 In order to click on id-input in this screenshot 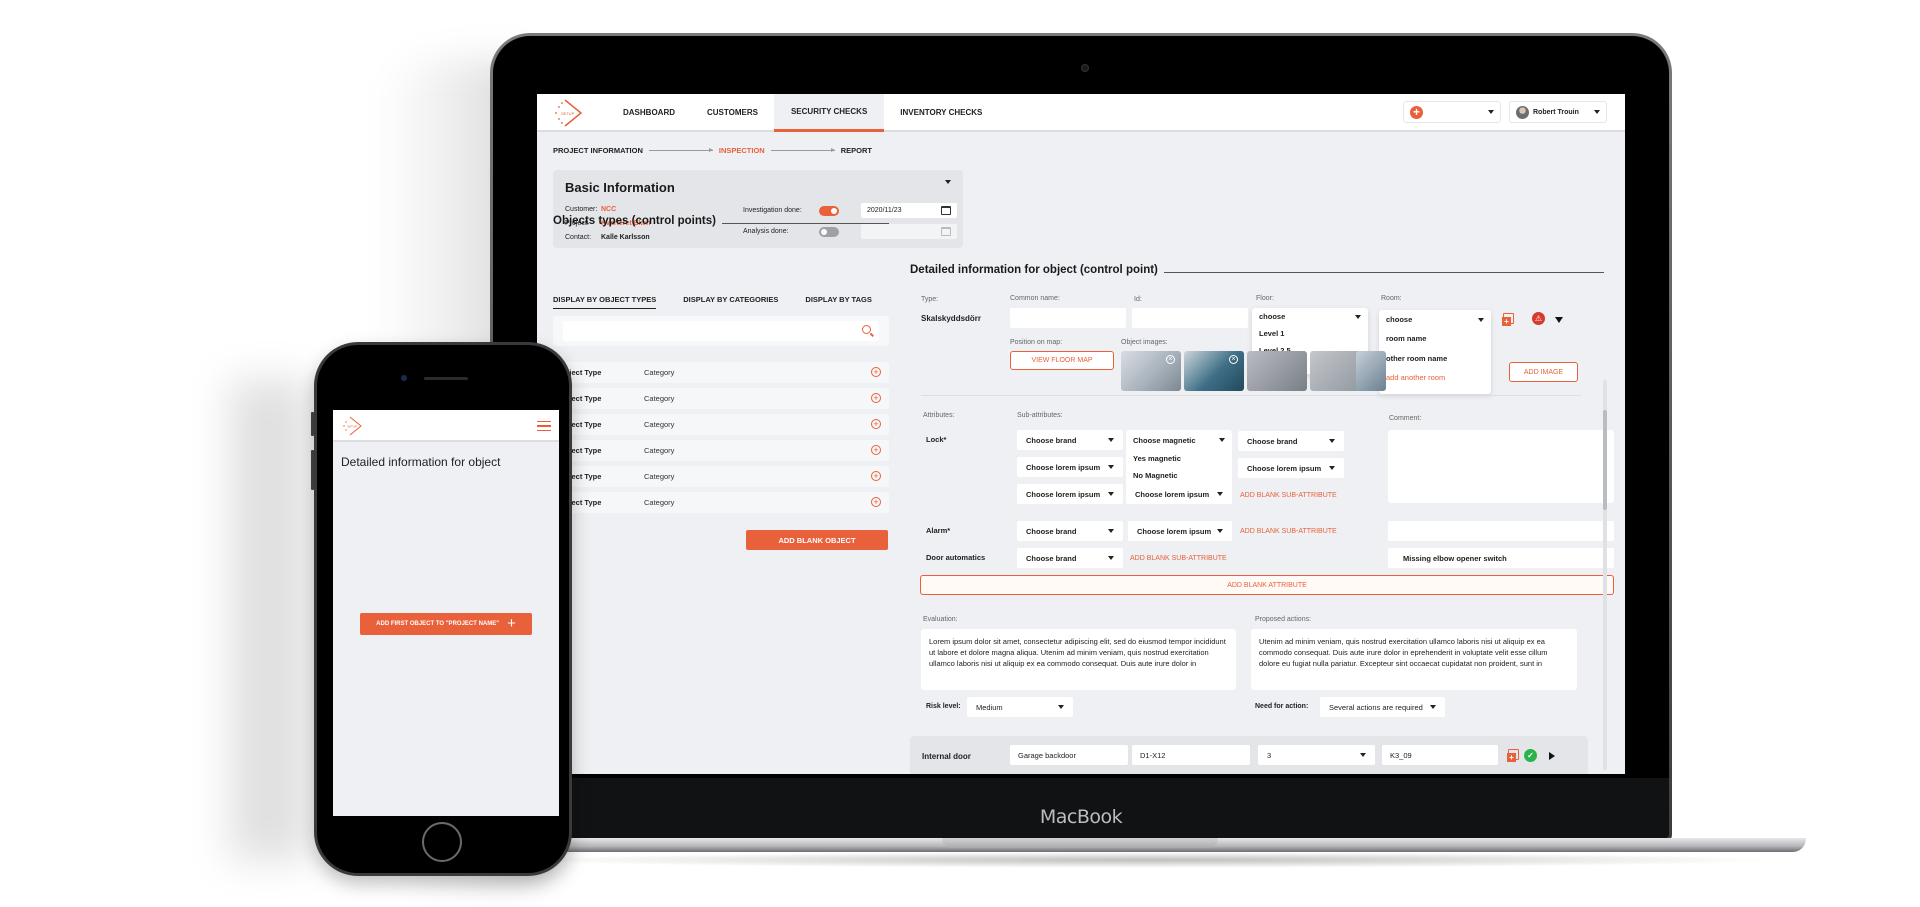, I will do `click(1190, 318)`.